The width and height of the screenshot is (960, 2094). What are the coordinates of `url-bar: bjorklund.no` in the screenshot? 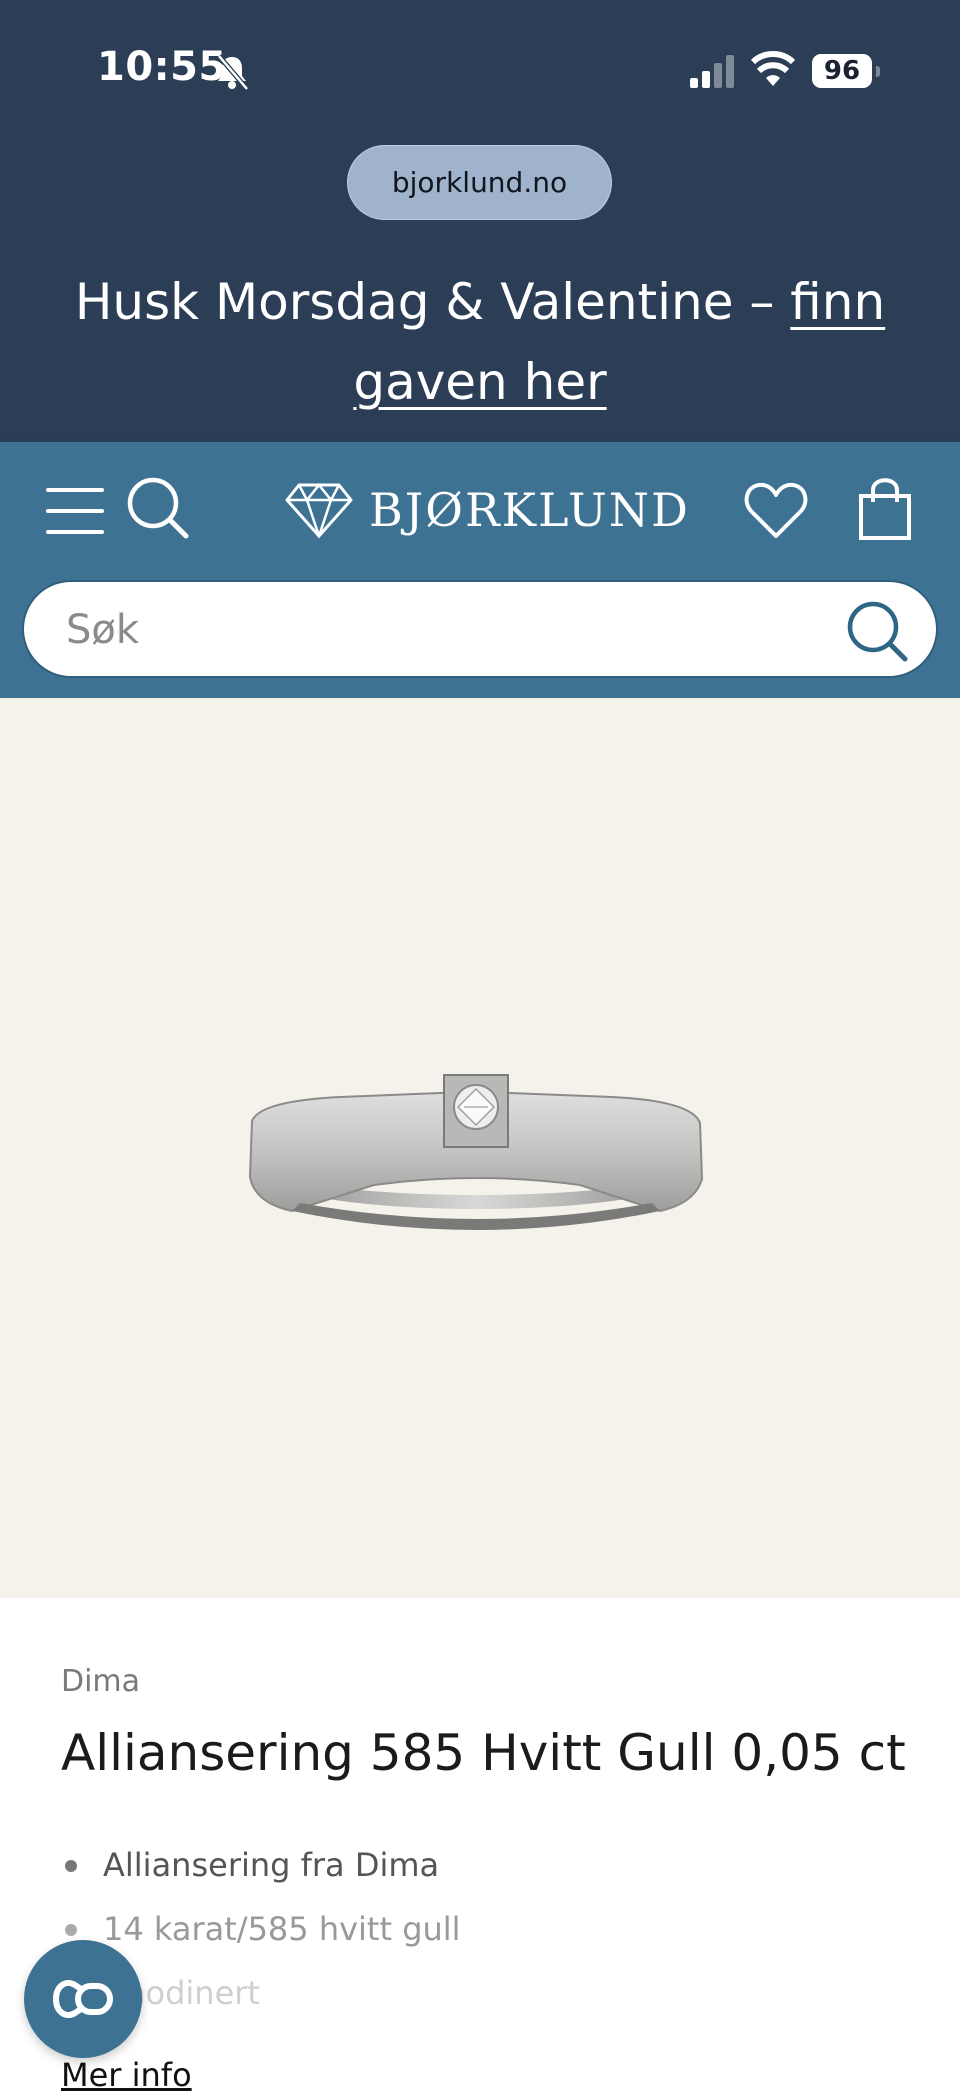 It's located at (479, 182).